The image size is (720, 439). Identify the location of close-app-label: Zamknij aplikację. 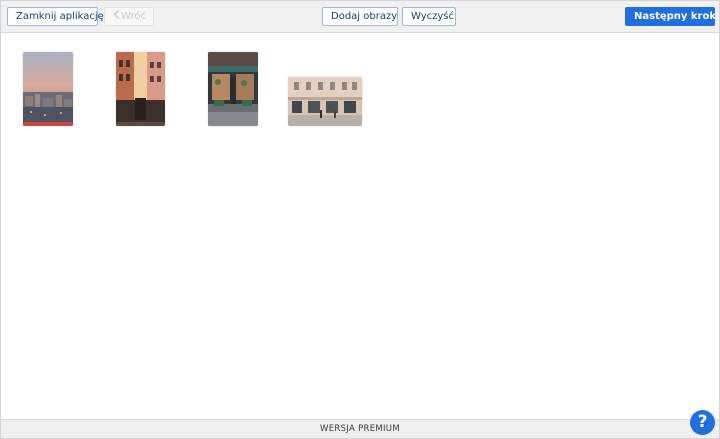
(60, 16).